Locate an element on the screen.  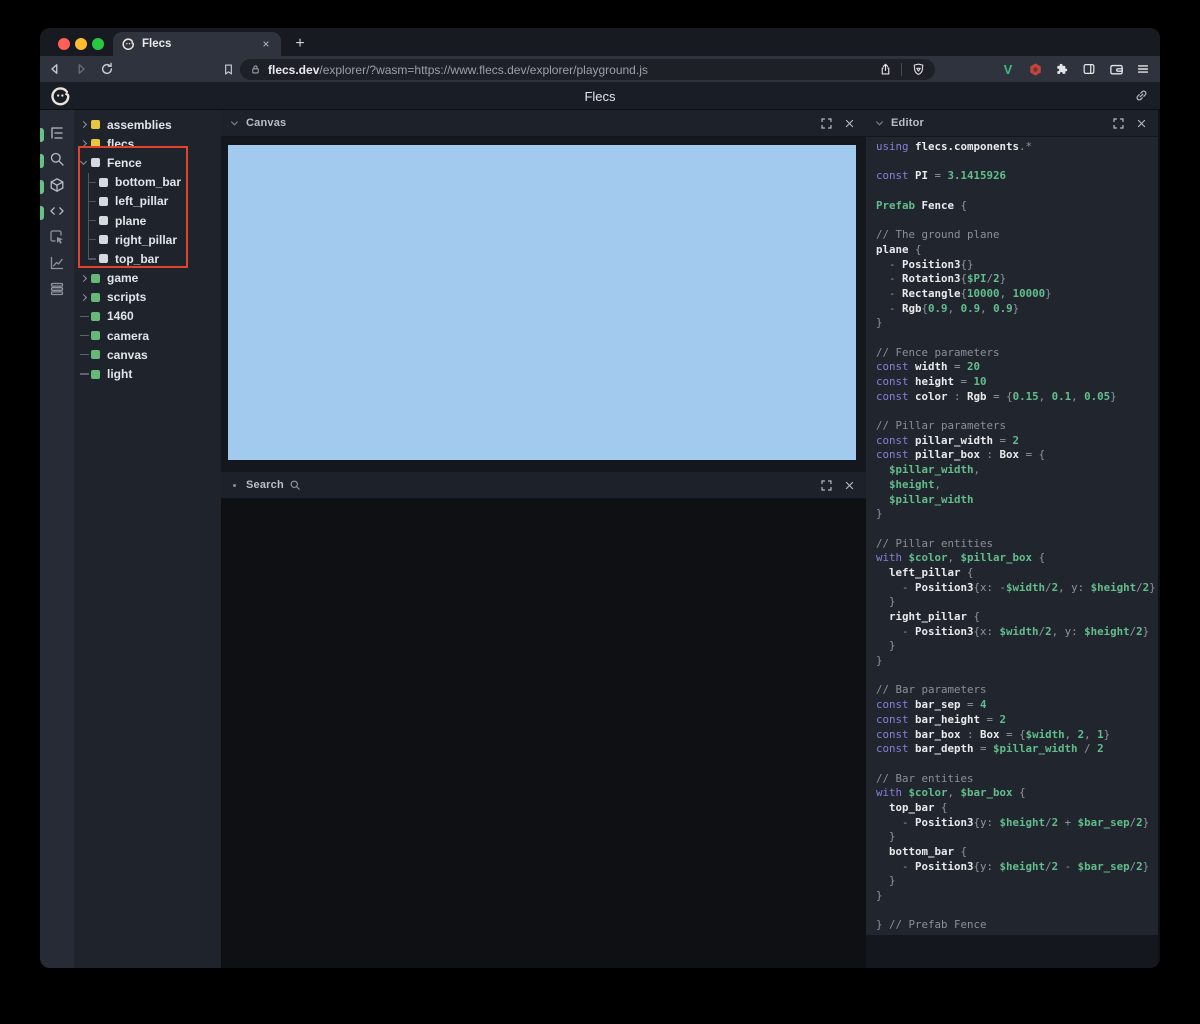
tree-item-top_bar: top_bar is located at coordinates (147, 258).